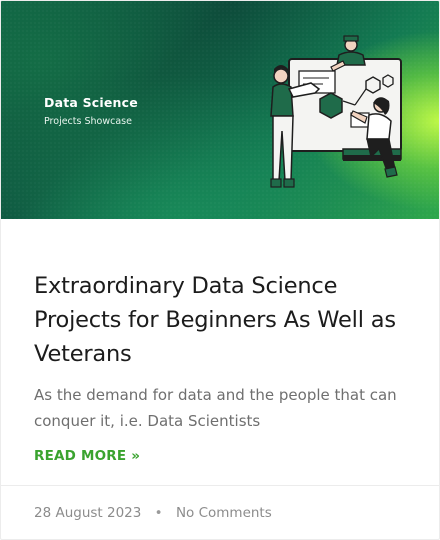 The image size is (440, 540). I want to click on banner-title: Data Science, so click(91, 102).